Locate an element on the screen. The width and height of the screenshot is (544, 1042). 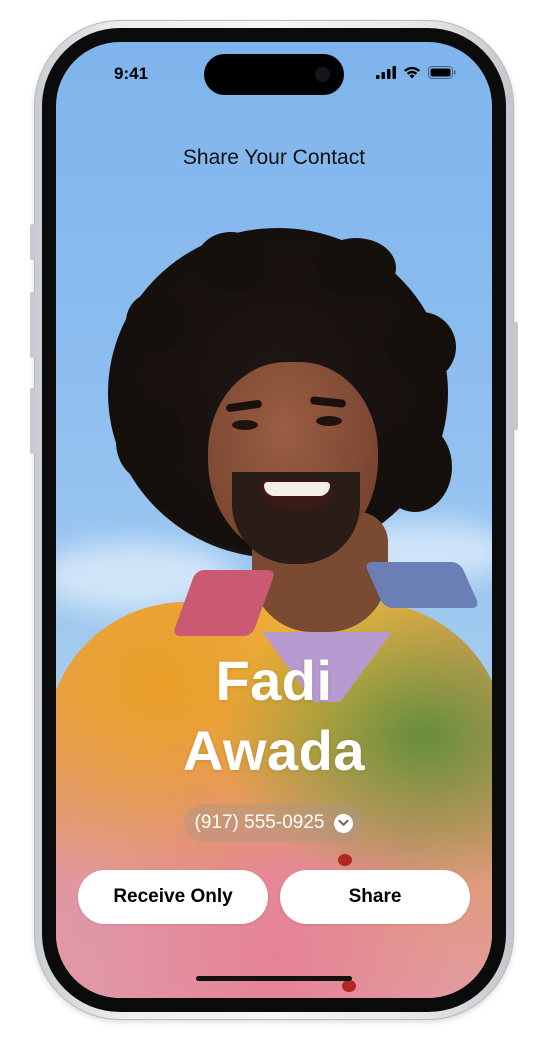
status-time: 9:41 is located at coordinates (131, 73).